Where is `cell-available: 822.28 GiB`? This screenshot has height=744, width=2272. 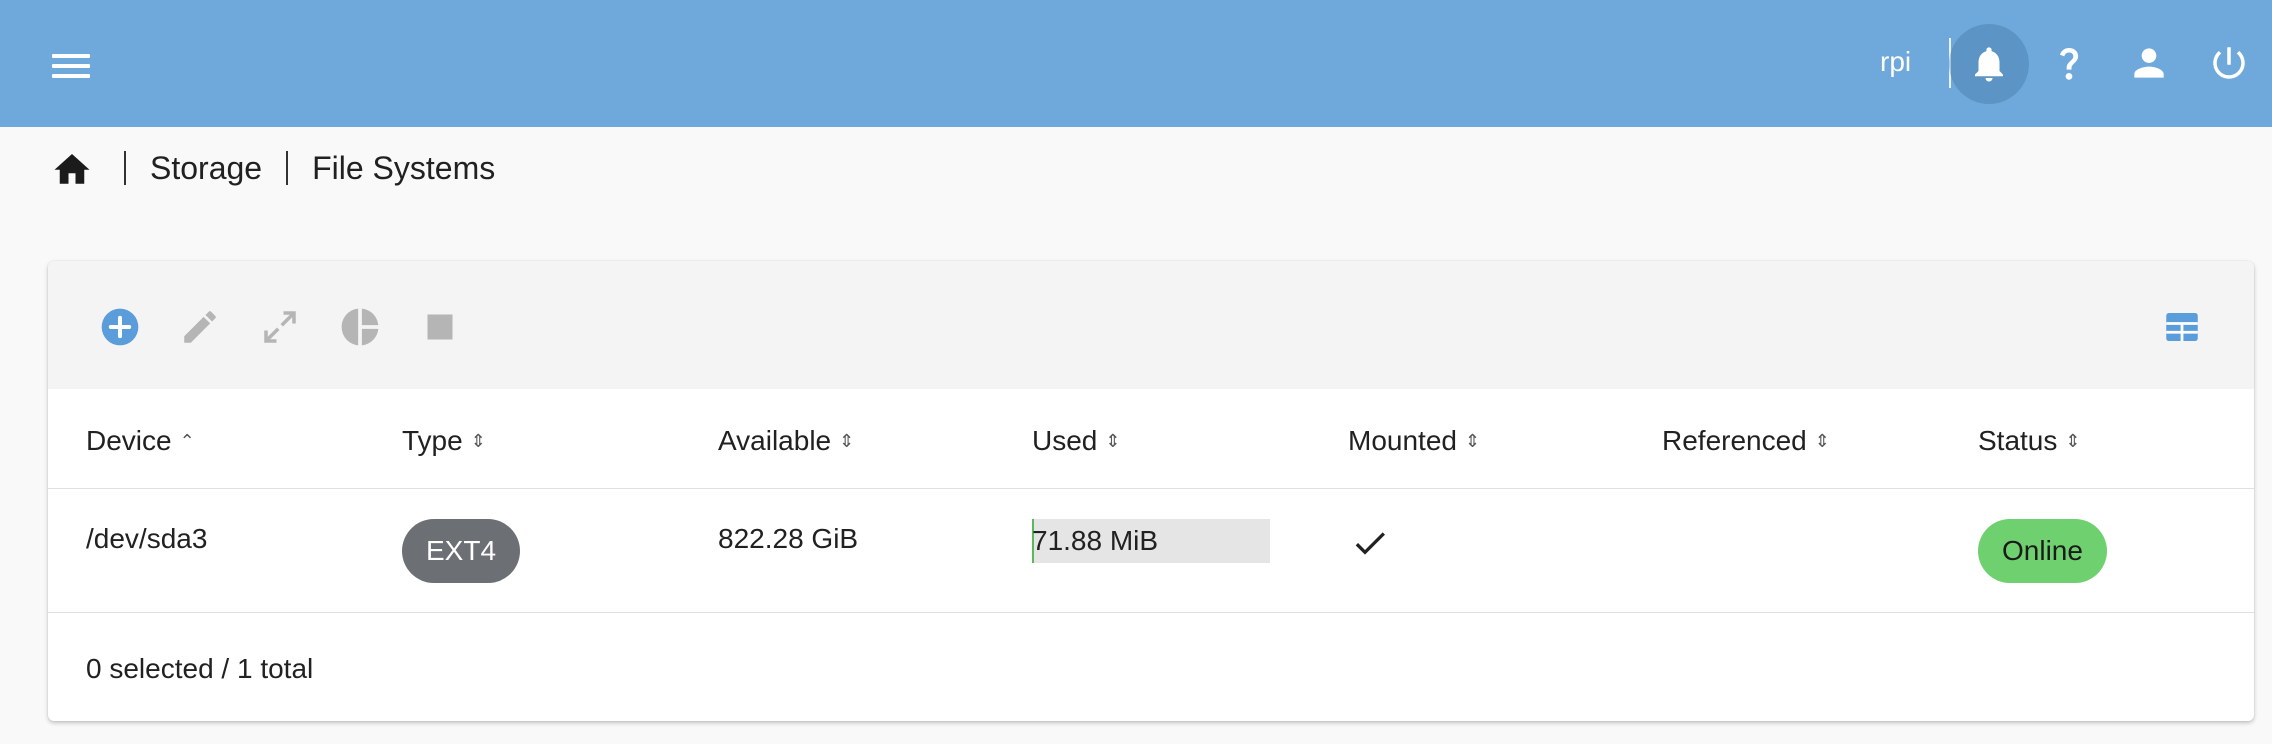 cell-available: 822.28 GiB is located at coordinates (788, 538).